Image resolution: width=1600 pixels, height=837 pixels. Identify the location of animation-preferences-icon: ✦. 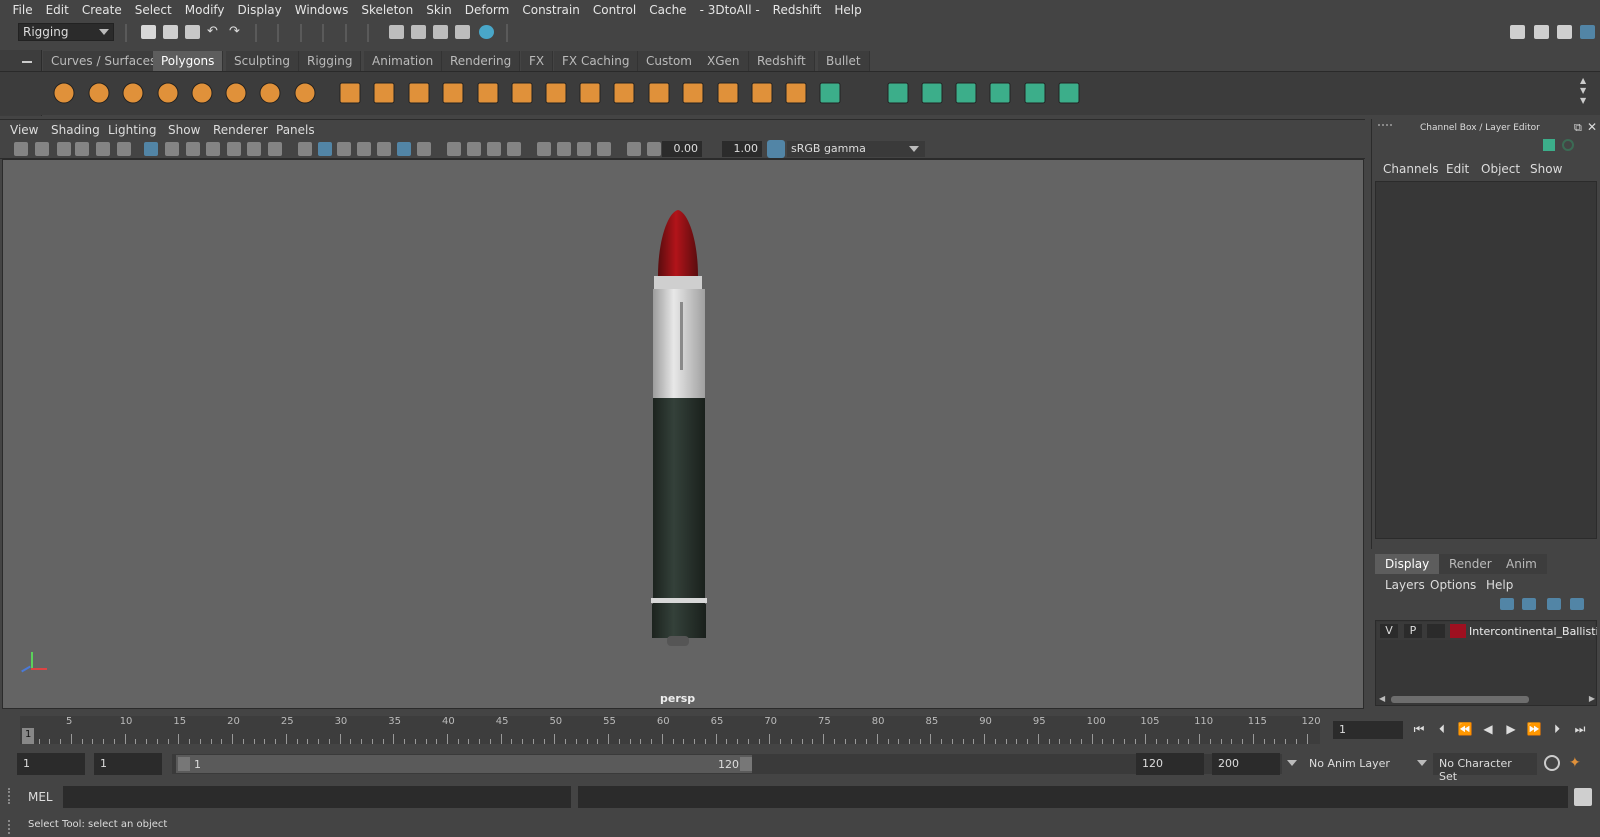
(1578, 764).